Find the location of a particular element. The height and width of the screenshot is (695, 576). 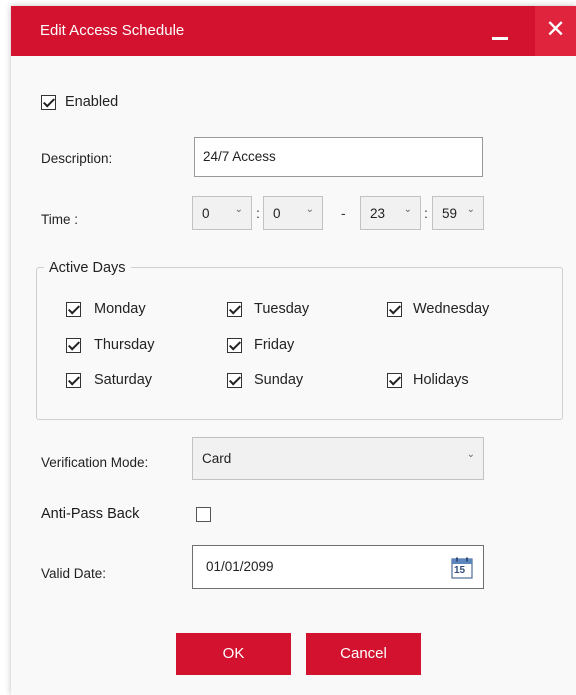

ok-button: OK is located at coordinates (233, 654).